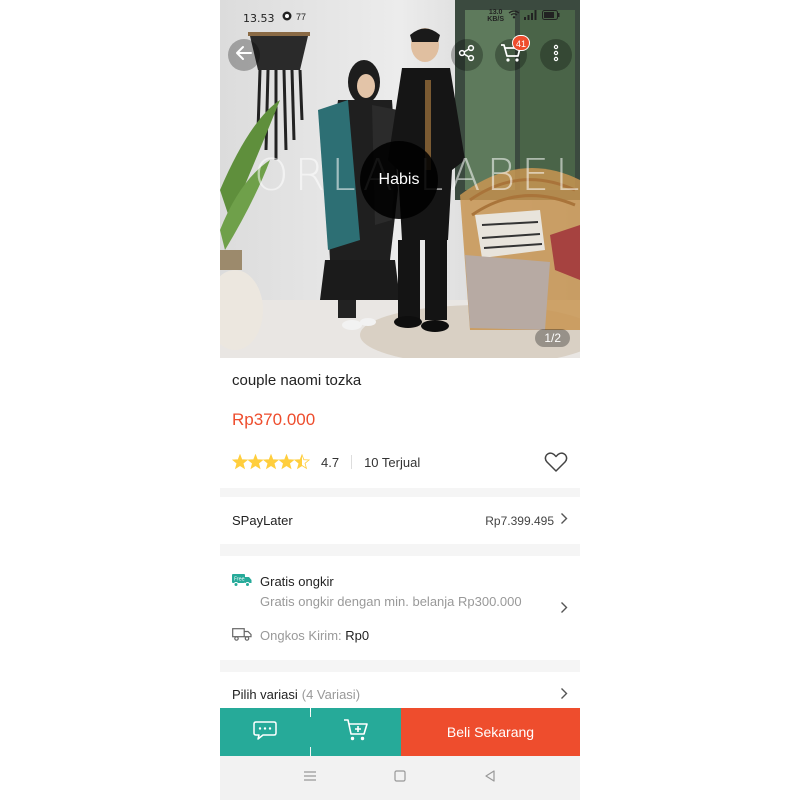 The image size is (800, 800). I want to click on add-to-cart-button, so click(356, 732).